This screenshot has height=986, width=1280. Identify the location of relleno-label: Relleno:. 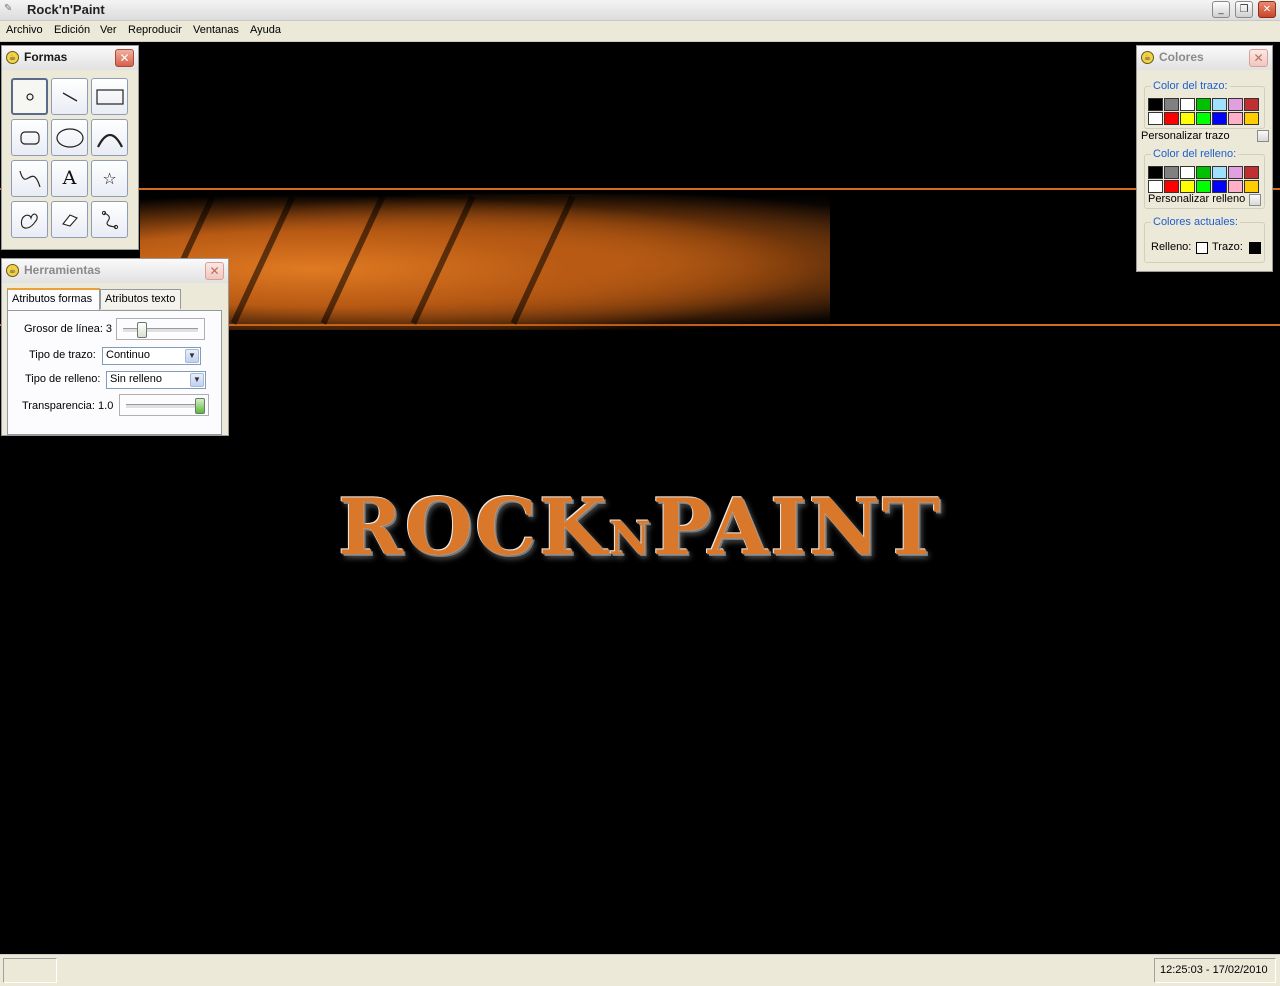
(1171, 247).